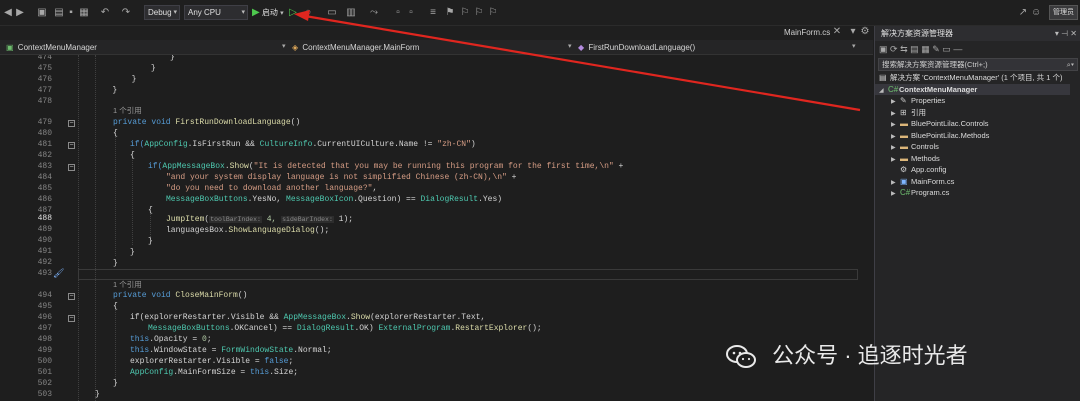 The image size is (1080, 401). I want to click on solution-search-input: 搜索解决方案资源管理器(Ctrl+;) ⌕▾, so click(978, 64).